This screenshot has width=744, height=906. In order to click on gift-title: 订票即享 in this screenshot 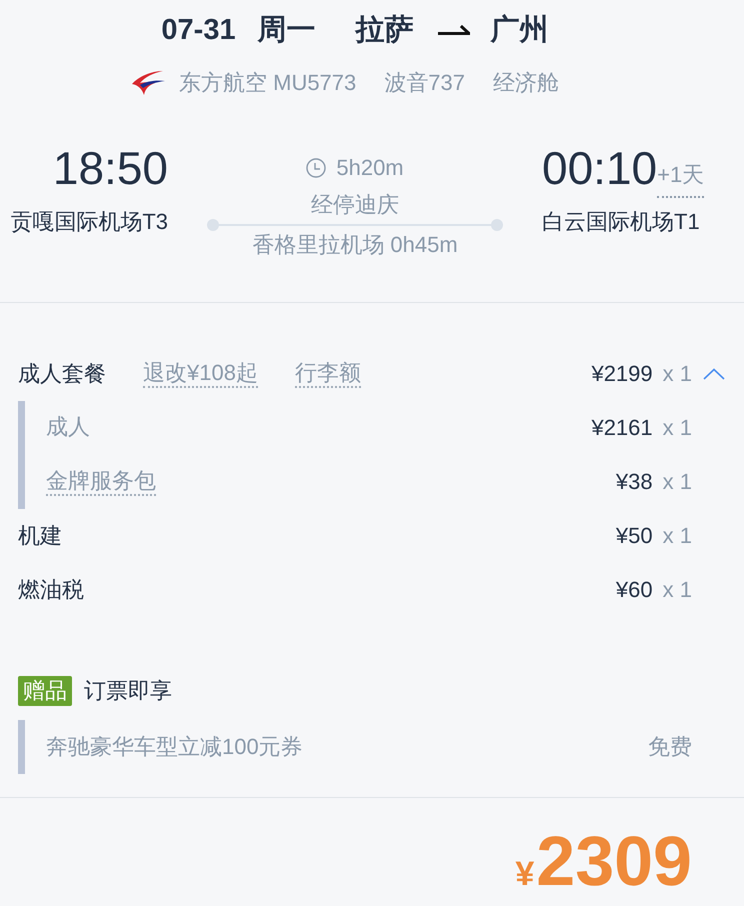, I will do `click(128, 691)`.